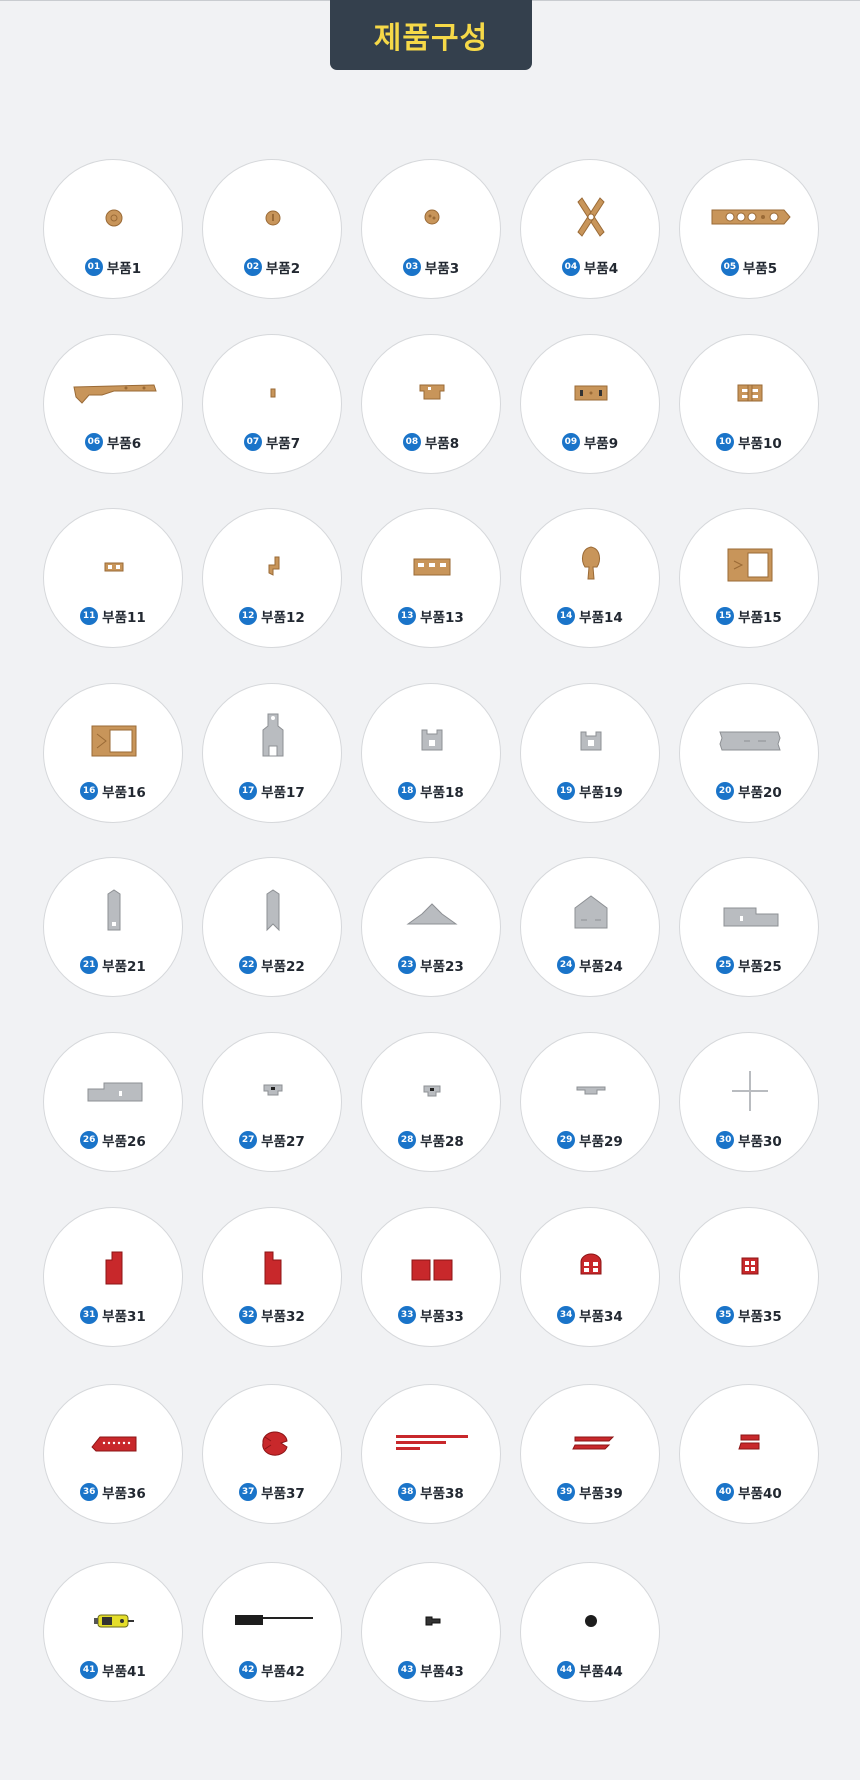 The width and height of the screenshot is (860, 1780). Describe the element at coordinates (274, 1620) in the screenshot. I see `shaft-icon` at that location.